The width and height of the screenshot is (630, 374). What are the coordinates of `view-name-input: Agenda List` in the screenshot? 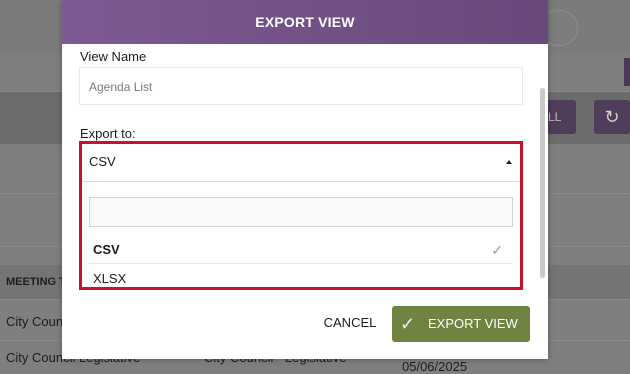 It's located at (301, 86).